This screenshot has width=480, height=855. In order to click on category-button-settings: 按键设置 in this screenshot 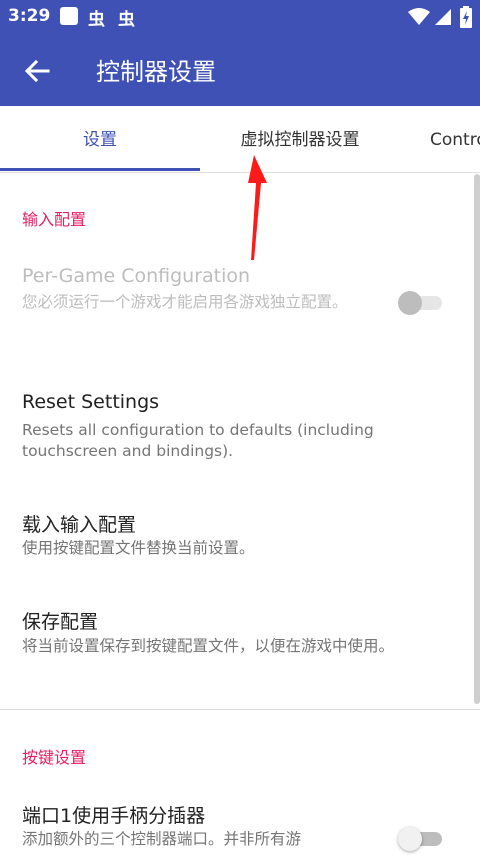, I will do `click(54, 757)`.